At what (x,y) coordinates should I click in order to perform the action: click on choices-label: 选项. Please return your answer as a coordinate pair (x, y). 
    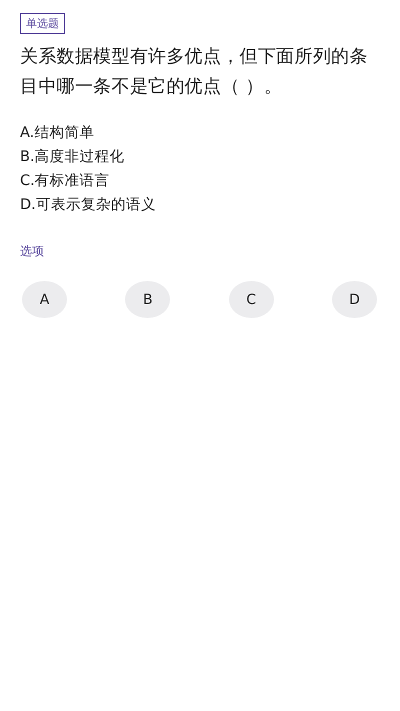
    Looking at the image, I should click on (32, 251).